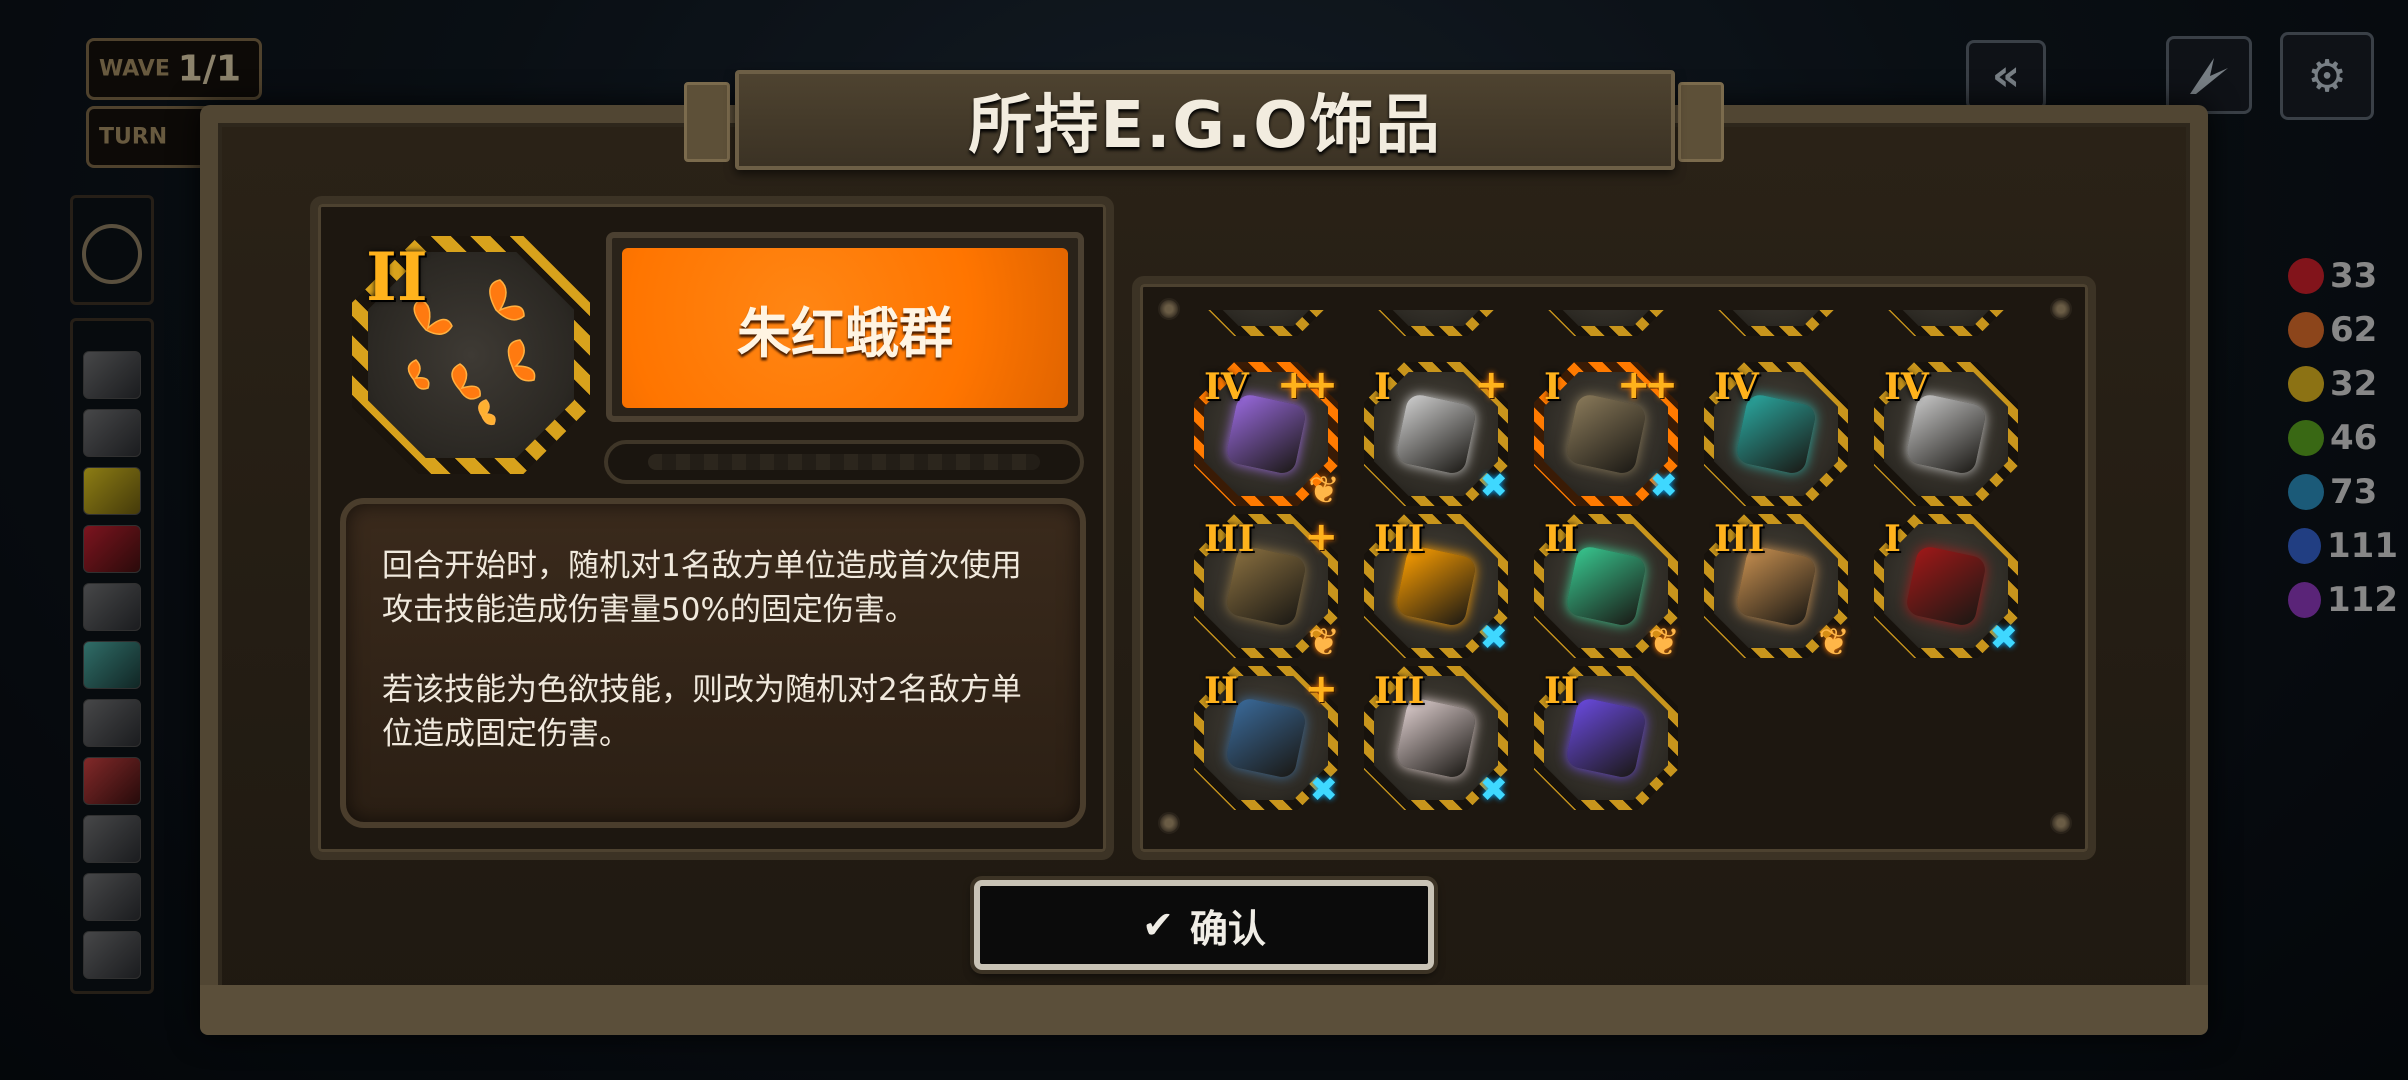 This screenshot has height=1080, width=2408. I want to click on gift-description-line: 若该技能为色欲技能，则改为随机对2名敌方单位造成固定伤害。, so click(702, 712).